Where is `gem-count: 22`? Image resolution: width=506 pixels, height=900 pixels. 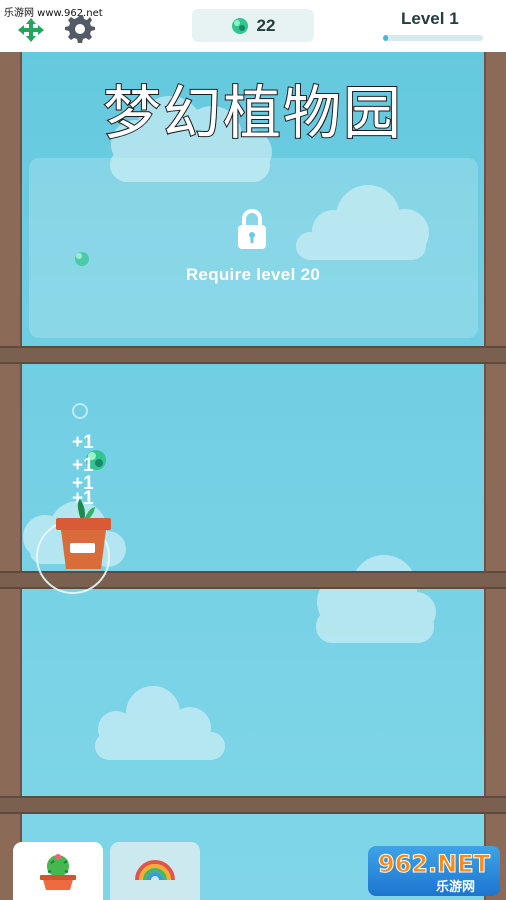 gem-count: 22 is located at coordinates (266, 25).